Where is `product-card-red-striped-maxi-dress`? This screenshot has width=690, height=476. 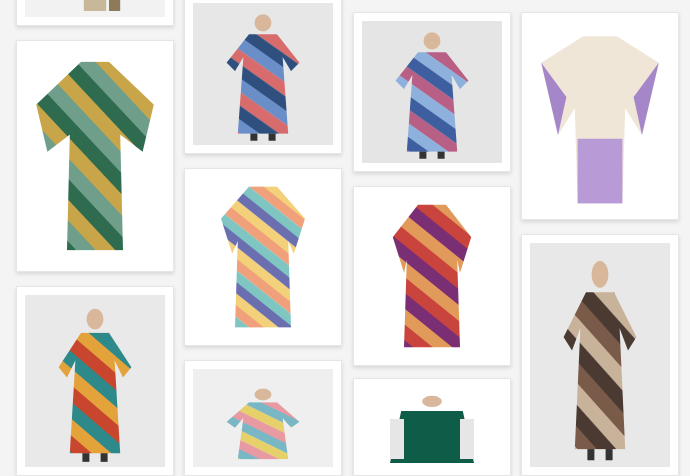 product-card-red-striped-maxi-dress is located at coordinates (95, 381).